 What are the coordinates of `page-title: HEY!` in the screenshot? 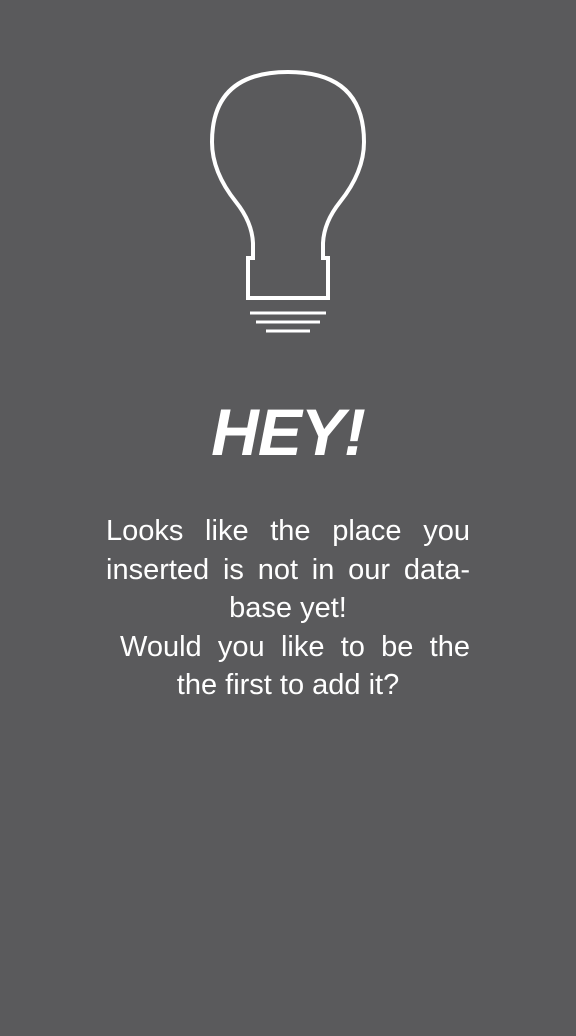 It's located at (288, 432).